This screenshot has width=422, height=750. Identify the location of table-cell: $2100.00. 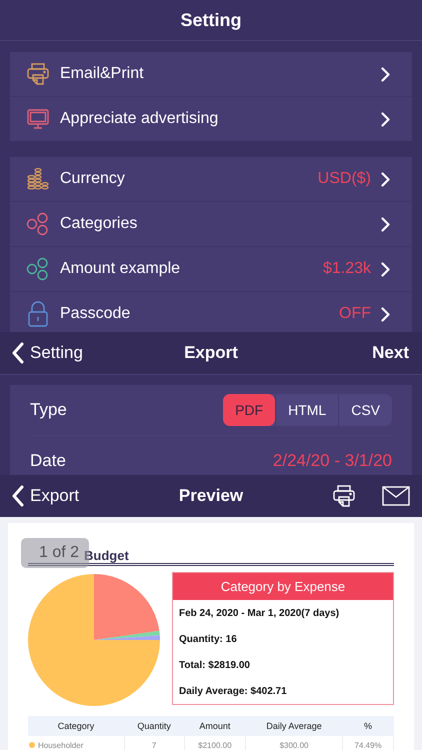
(215, 743).